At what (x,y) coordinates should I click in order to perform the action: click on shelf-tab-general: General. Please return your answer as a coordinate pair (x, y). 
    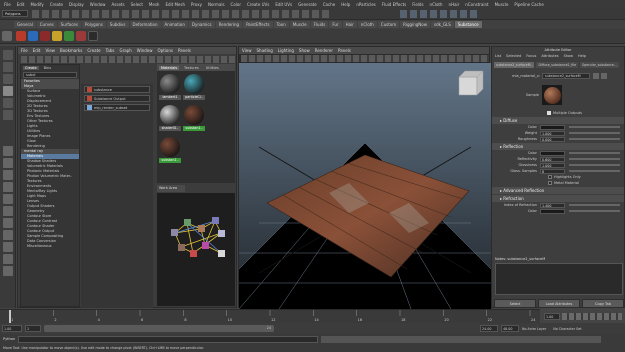
    Looking at the image, I should click on (25, 24).